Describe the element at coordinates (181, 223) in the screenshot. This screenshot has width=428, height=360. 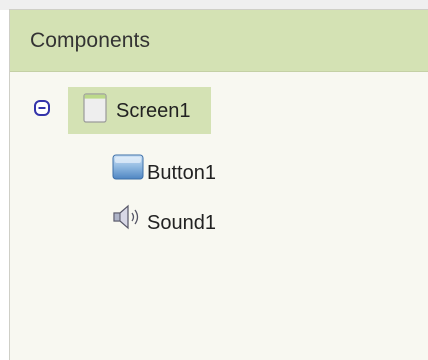
I see `tree-node-label: Sound1` at that location.